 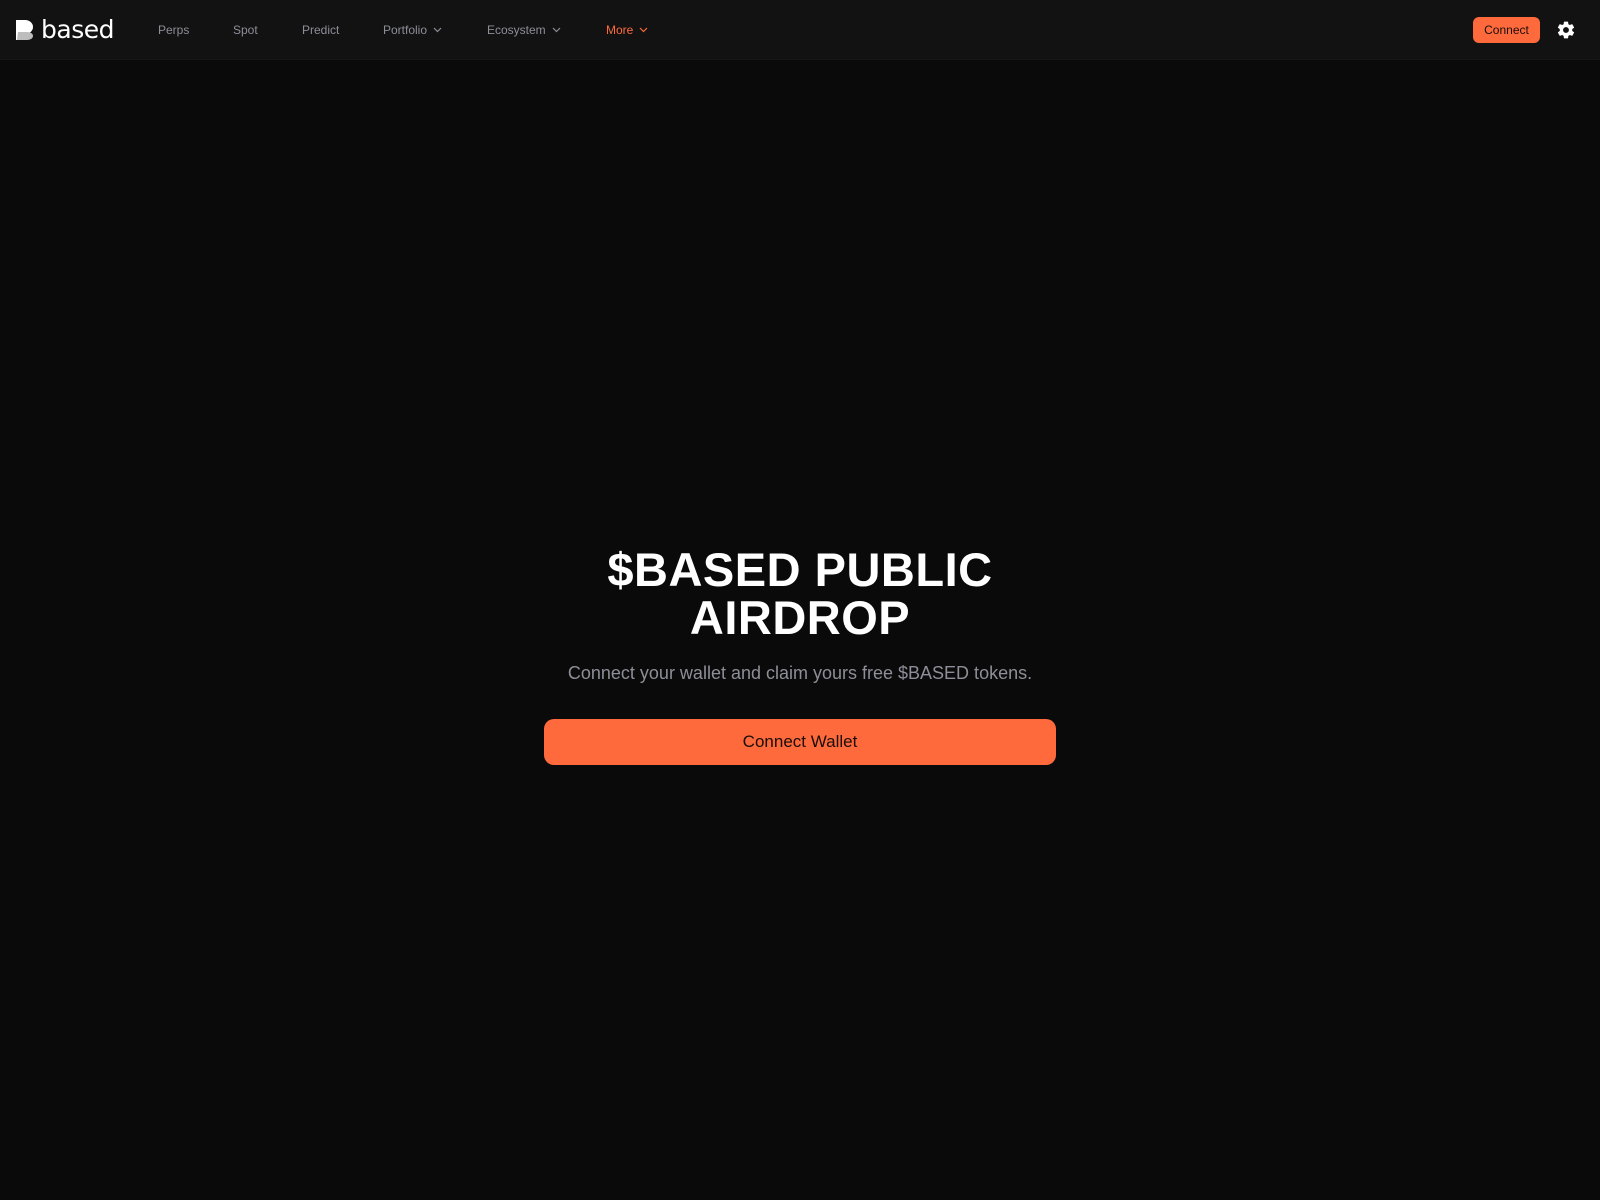 I want to click on nav-item-spot: Spot, so click(x=245, y=30).